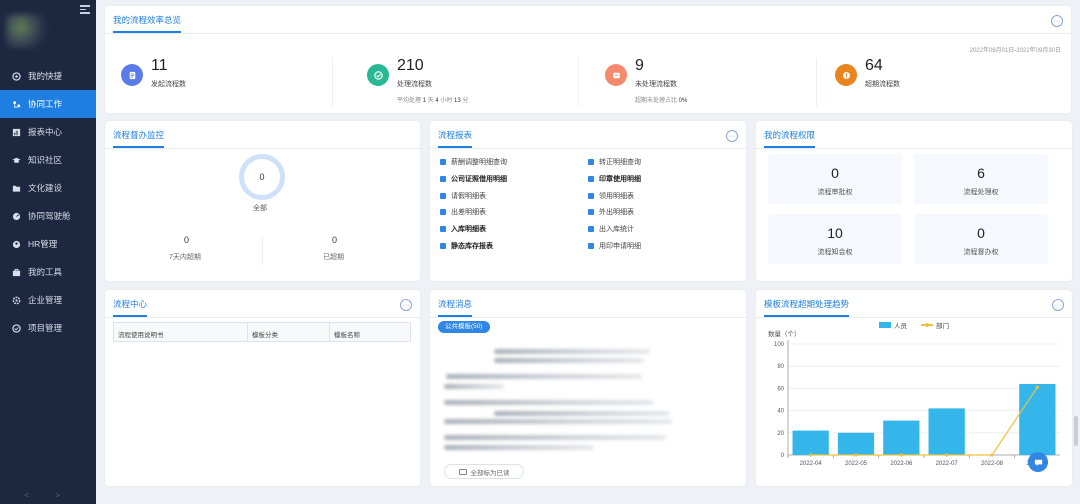 Image resolution: width=1080 pixels, height=504 pixels. Describe the element at coordinates (981, 179) in the screenshot. I see `perm-handle: 6 流程处理权` at that location.